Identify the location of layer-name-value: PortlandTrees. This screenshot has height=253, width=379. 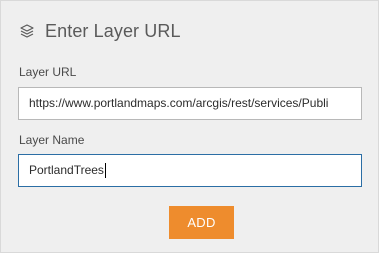
(66, 170).